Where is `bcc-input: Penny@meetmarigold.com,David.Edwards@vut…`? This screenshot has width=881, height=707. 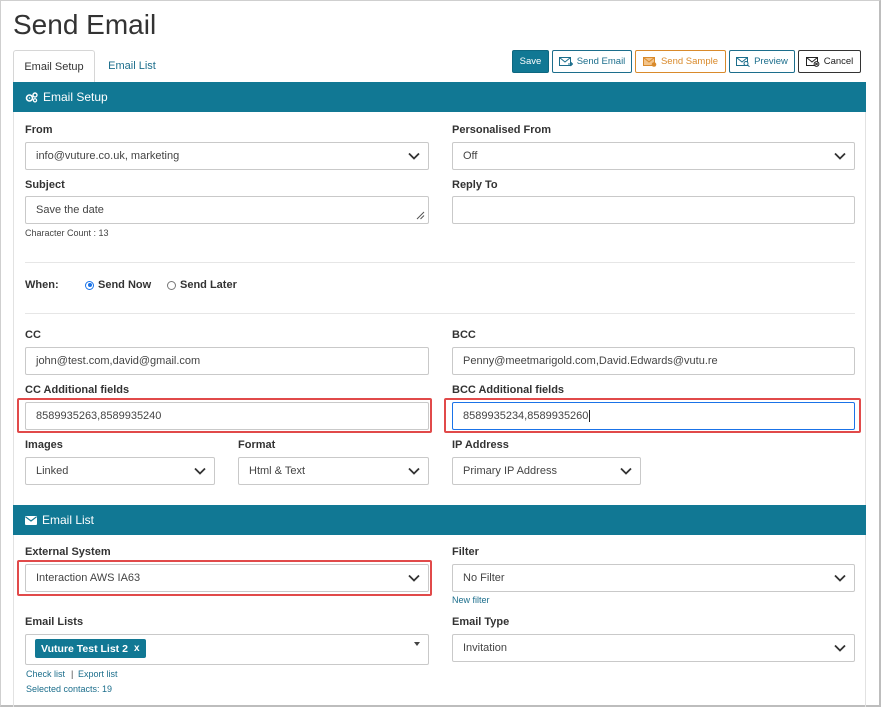
bcc-input: Penny@meetmarigold.com,David.Edwards@vut… is located at coordinates (653, 361).